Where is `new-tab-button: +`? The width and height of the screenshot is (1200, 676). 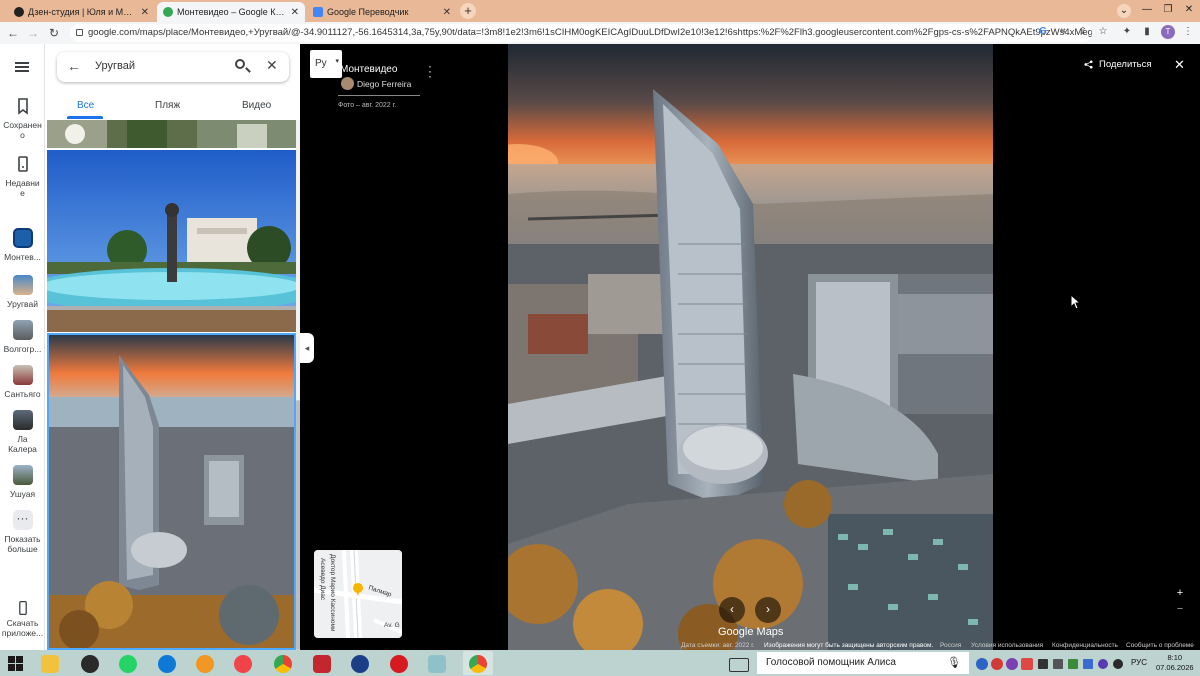 new-tab-button: + is located at coordinates (468, 11).